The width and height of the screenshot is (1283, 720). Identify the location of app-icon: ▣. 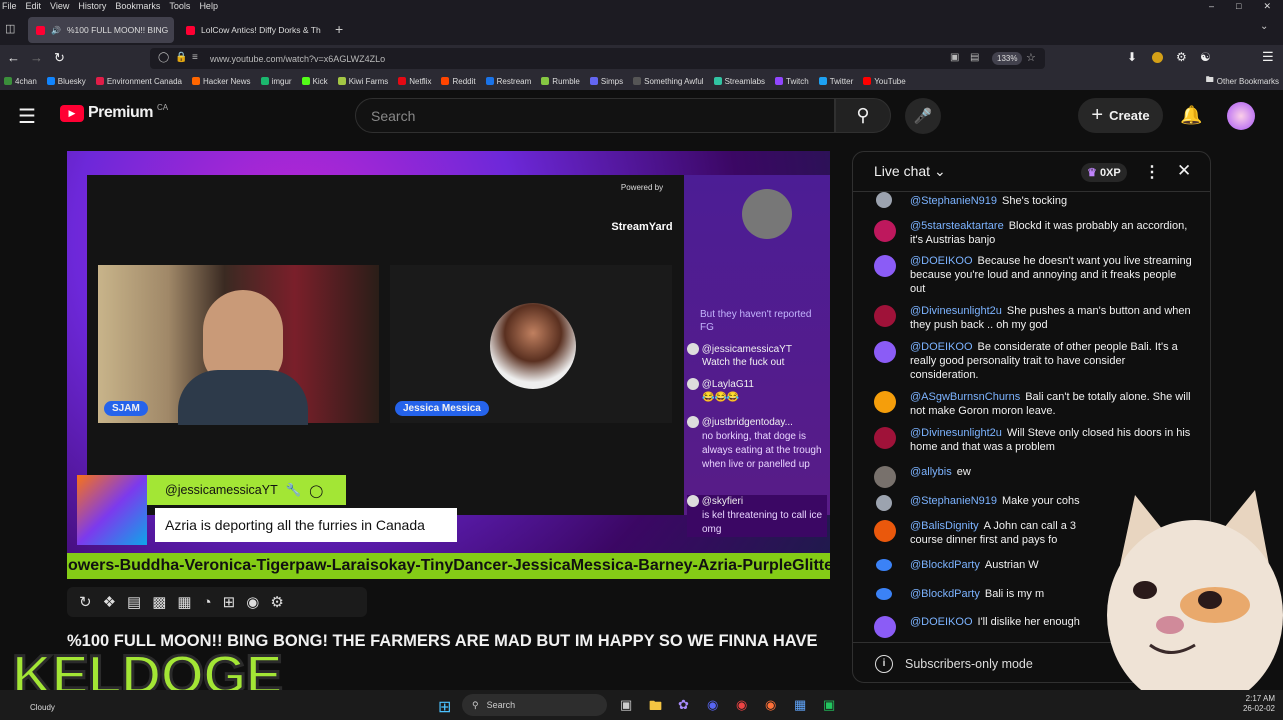
(829, 705).